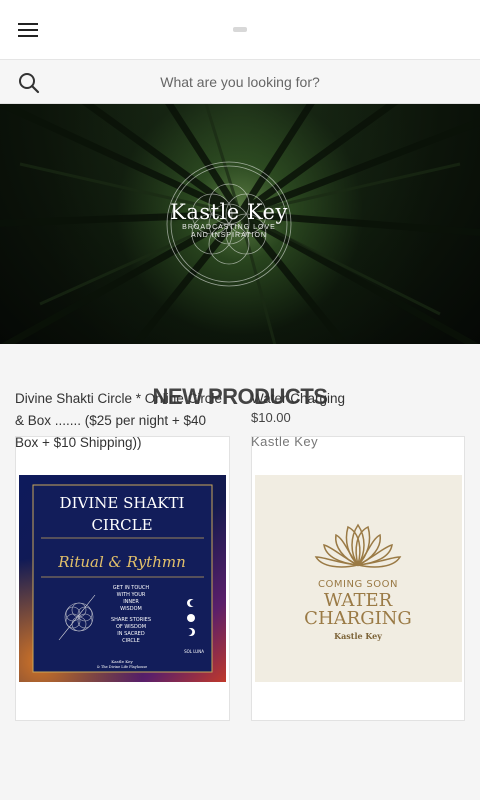 This screenshot has width=480, height=800. Describe the element at coordinates (131, 588) in the screenshot. I see `svg-text: GET IN TOUCH` at that location.